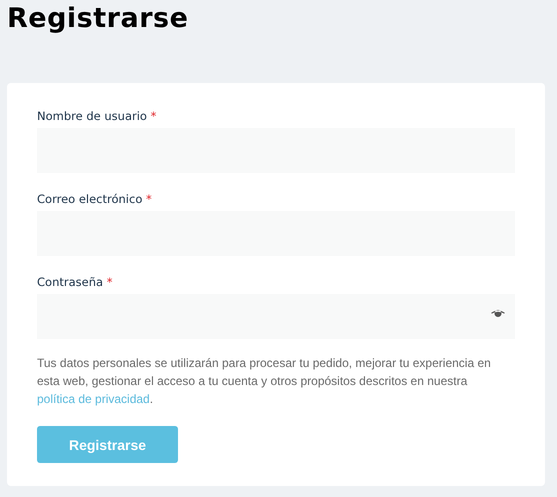  Describe the element at coordinates (74, 282) in the screenshot. I see `field-label: Contraseña *` at that location.